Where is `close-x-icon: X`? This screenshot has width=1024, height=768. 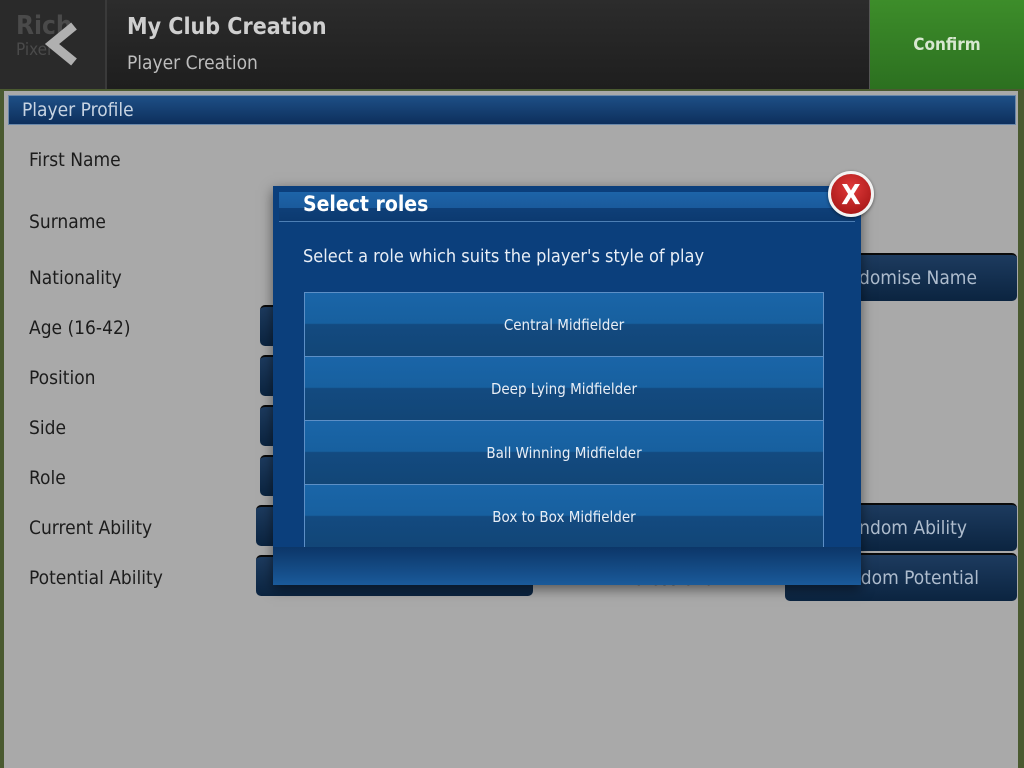 close-x-icon: X is located at coordinates (851, 194).